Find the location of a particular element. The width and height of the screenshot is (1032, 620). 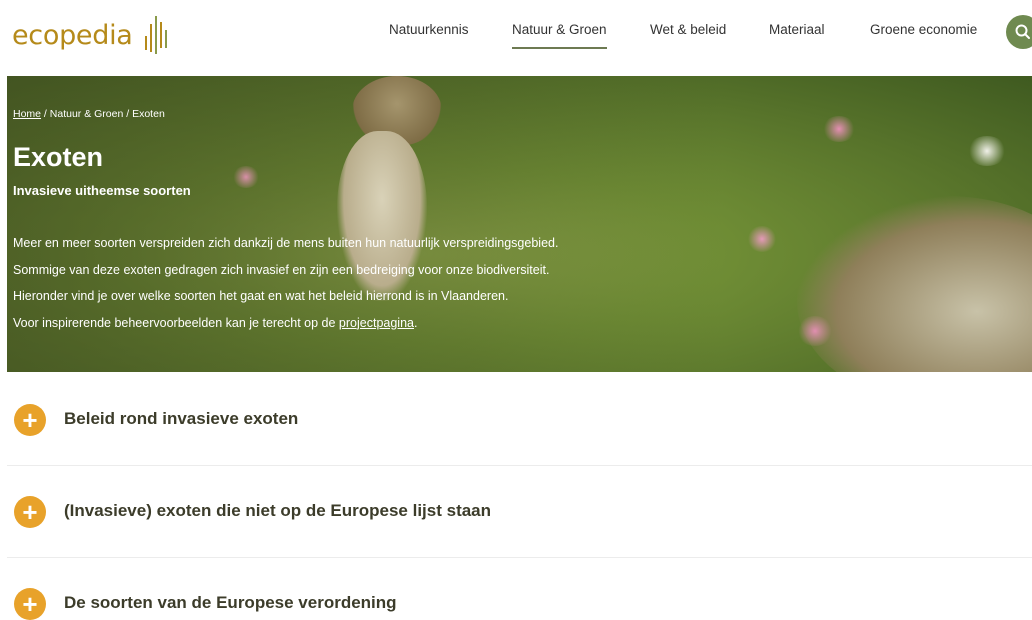

breadcrumb: Home / Natuur & Groen / Exoten is located at coordinates (89, 114).